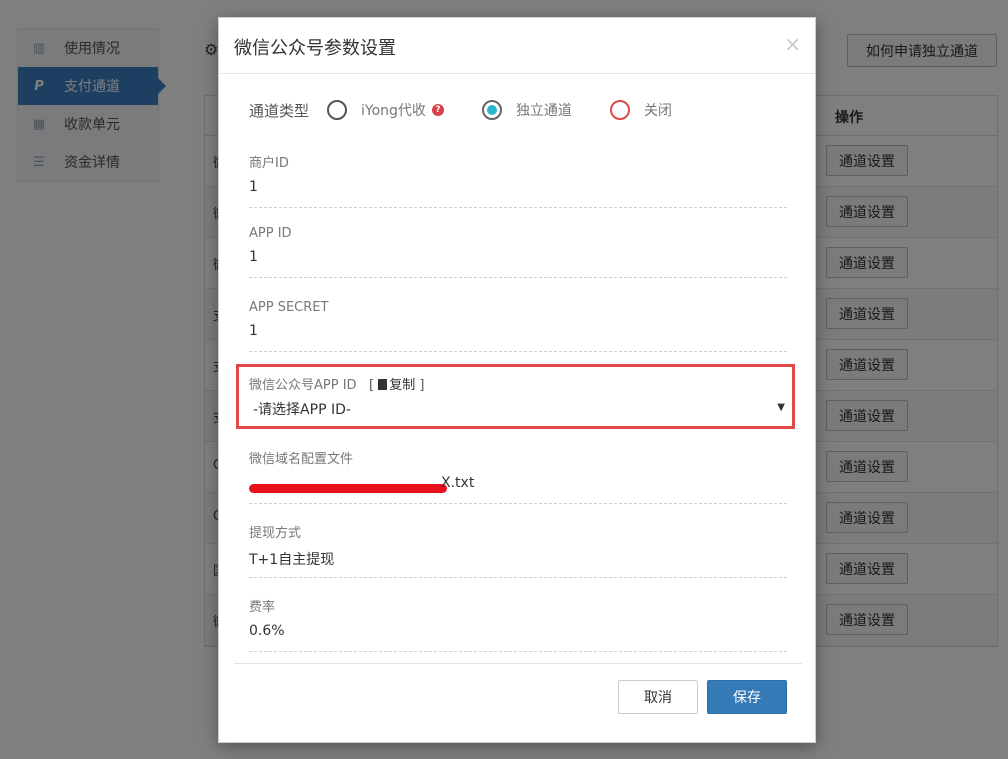 The image size is (1008, 759). I want to click on cancel-button: 取消, so click(658, 697).